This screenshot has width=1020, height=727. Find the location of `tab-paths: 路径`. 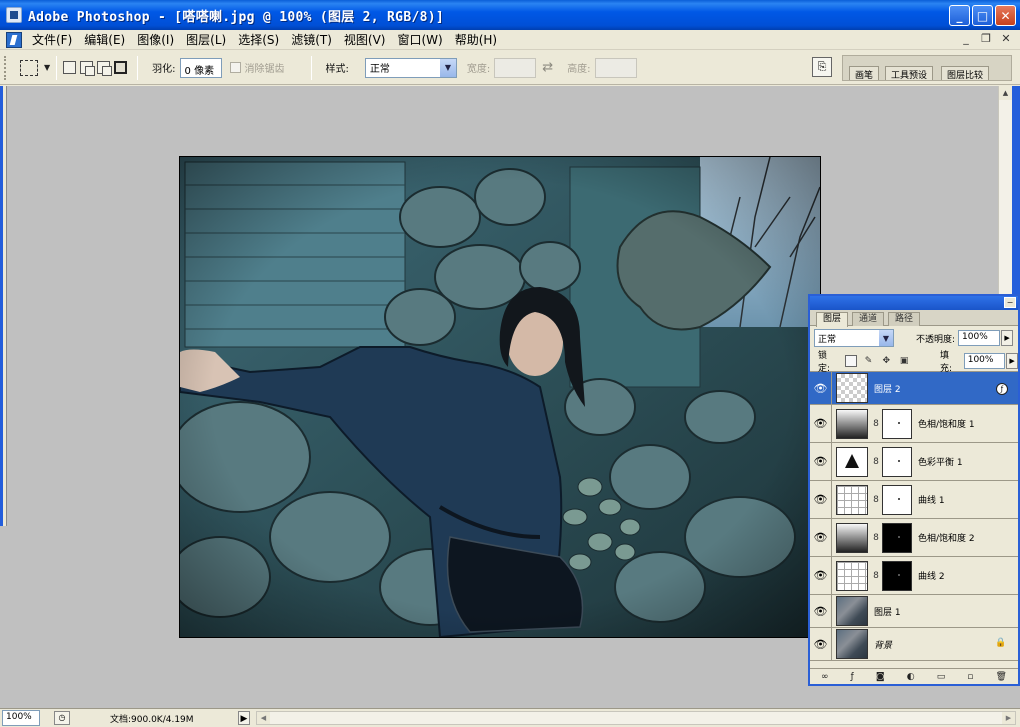

tab-paths: 路径 is located at coordinates (904, 319).